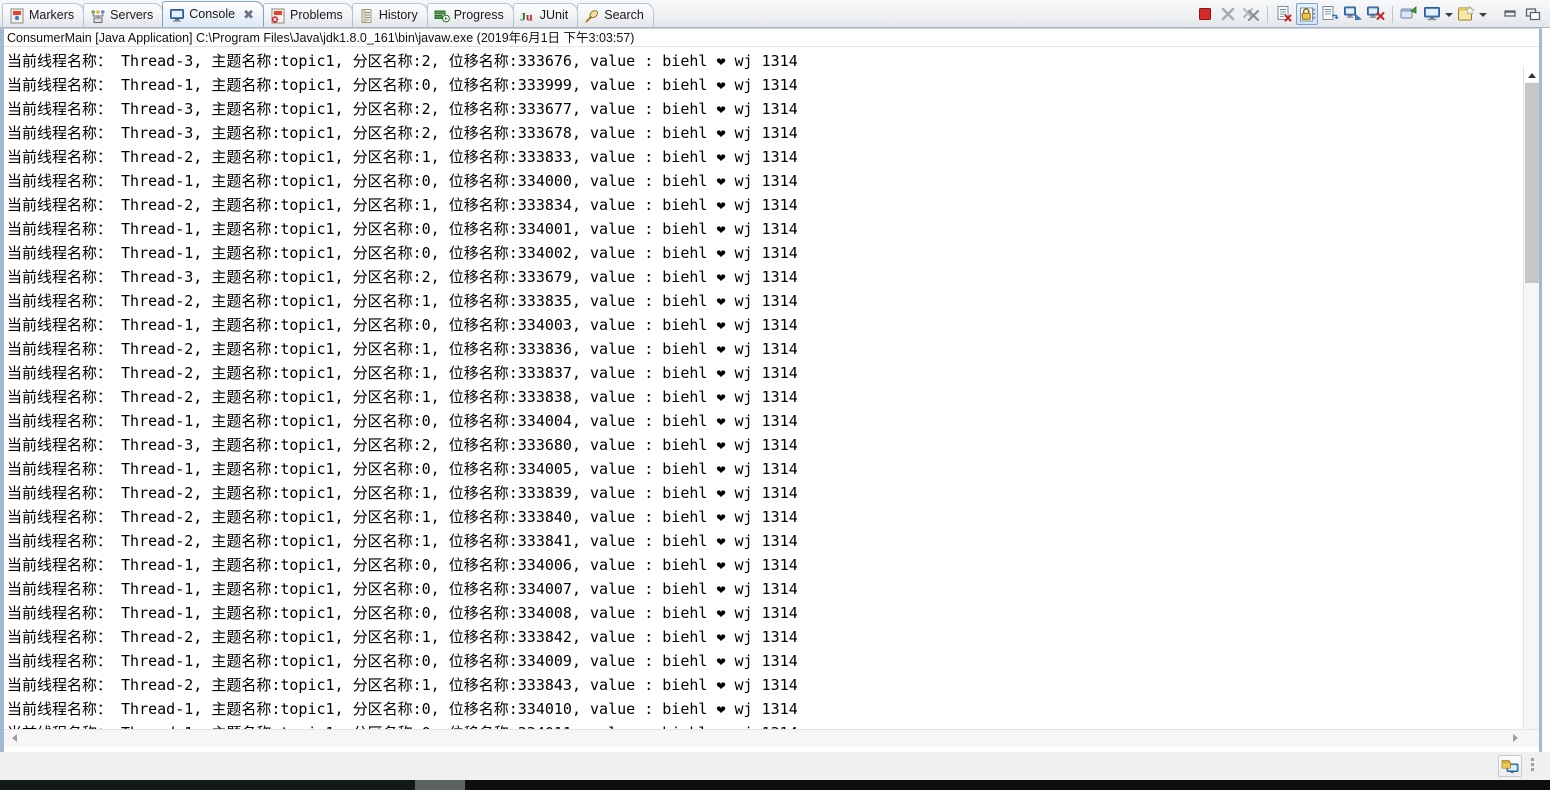  Describe the element at coordinates (1409, 14) in the screenshot. I see `pin-console-button` at that location.